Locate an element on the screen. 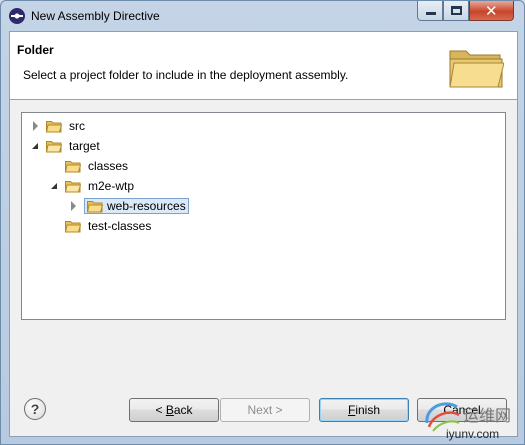 This screenshot has height=445, width=525. tree-item-label: target is located at coordinates (84, 146).